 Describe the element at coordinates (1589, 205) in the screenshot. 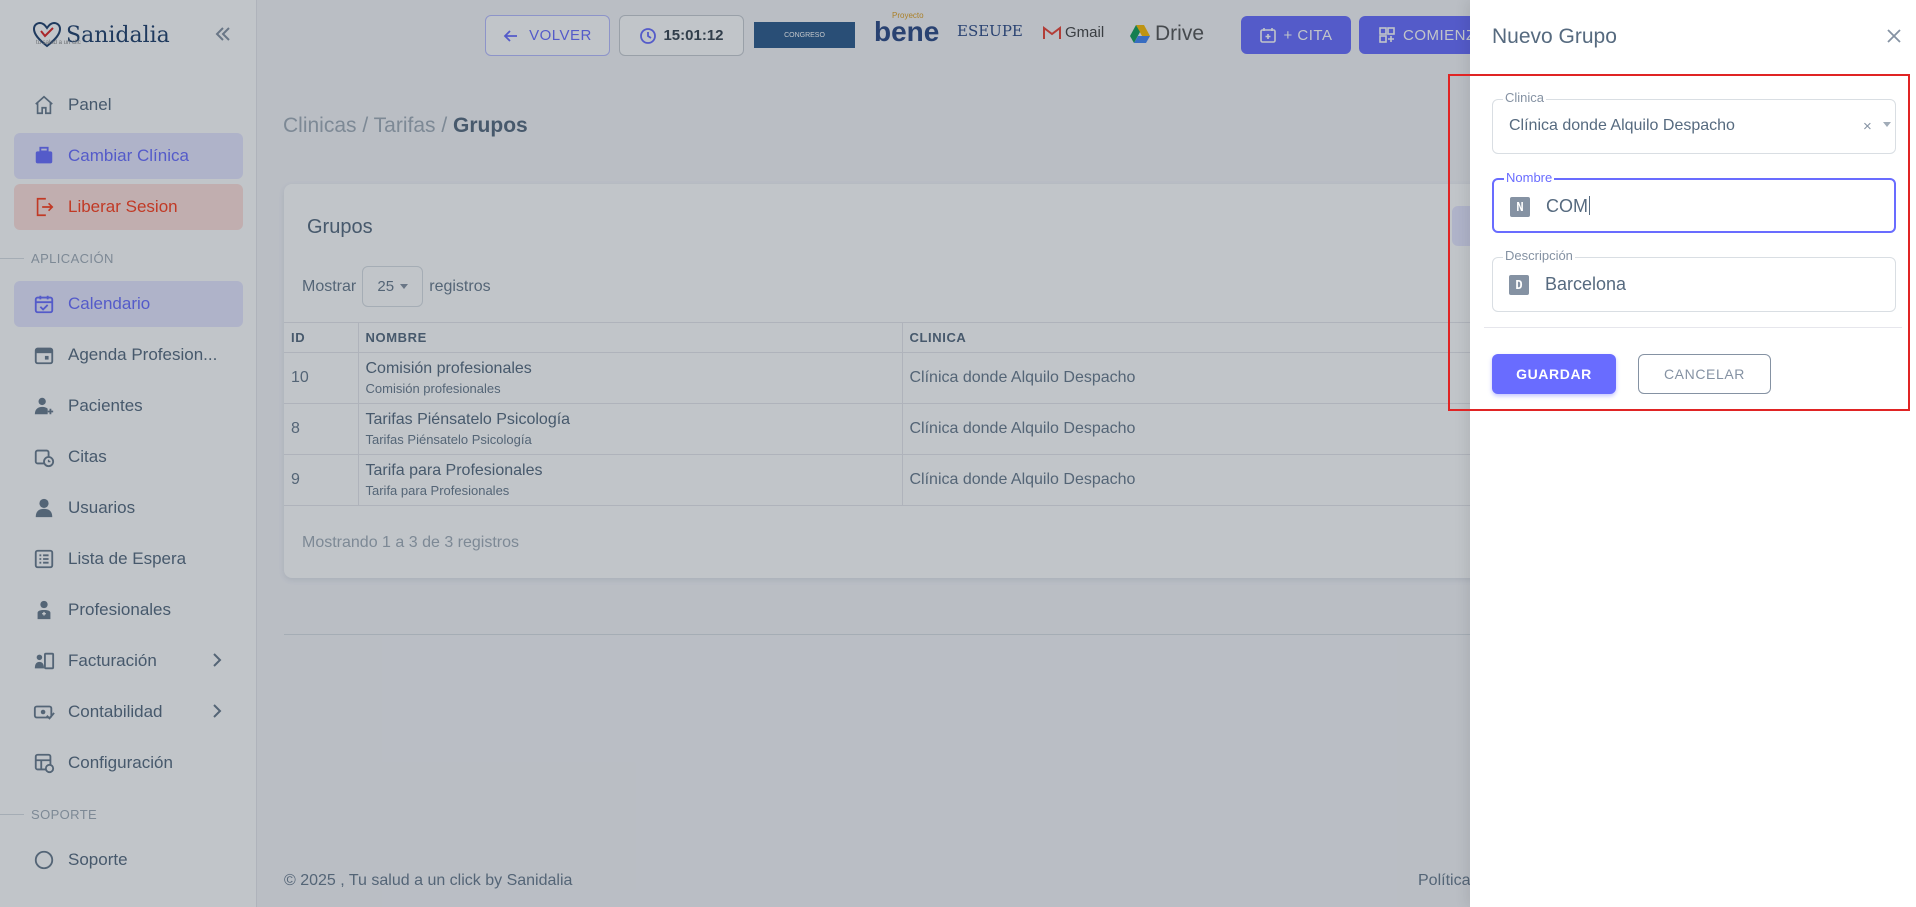

I see `text-cursor` at that location.